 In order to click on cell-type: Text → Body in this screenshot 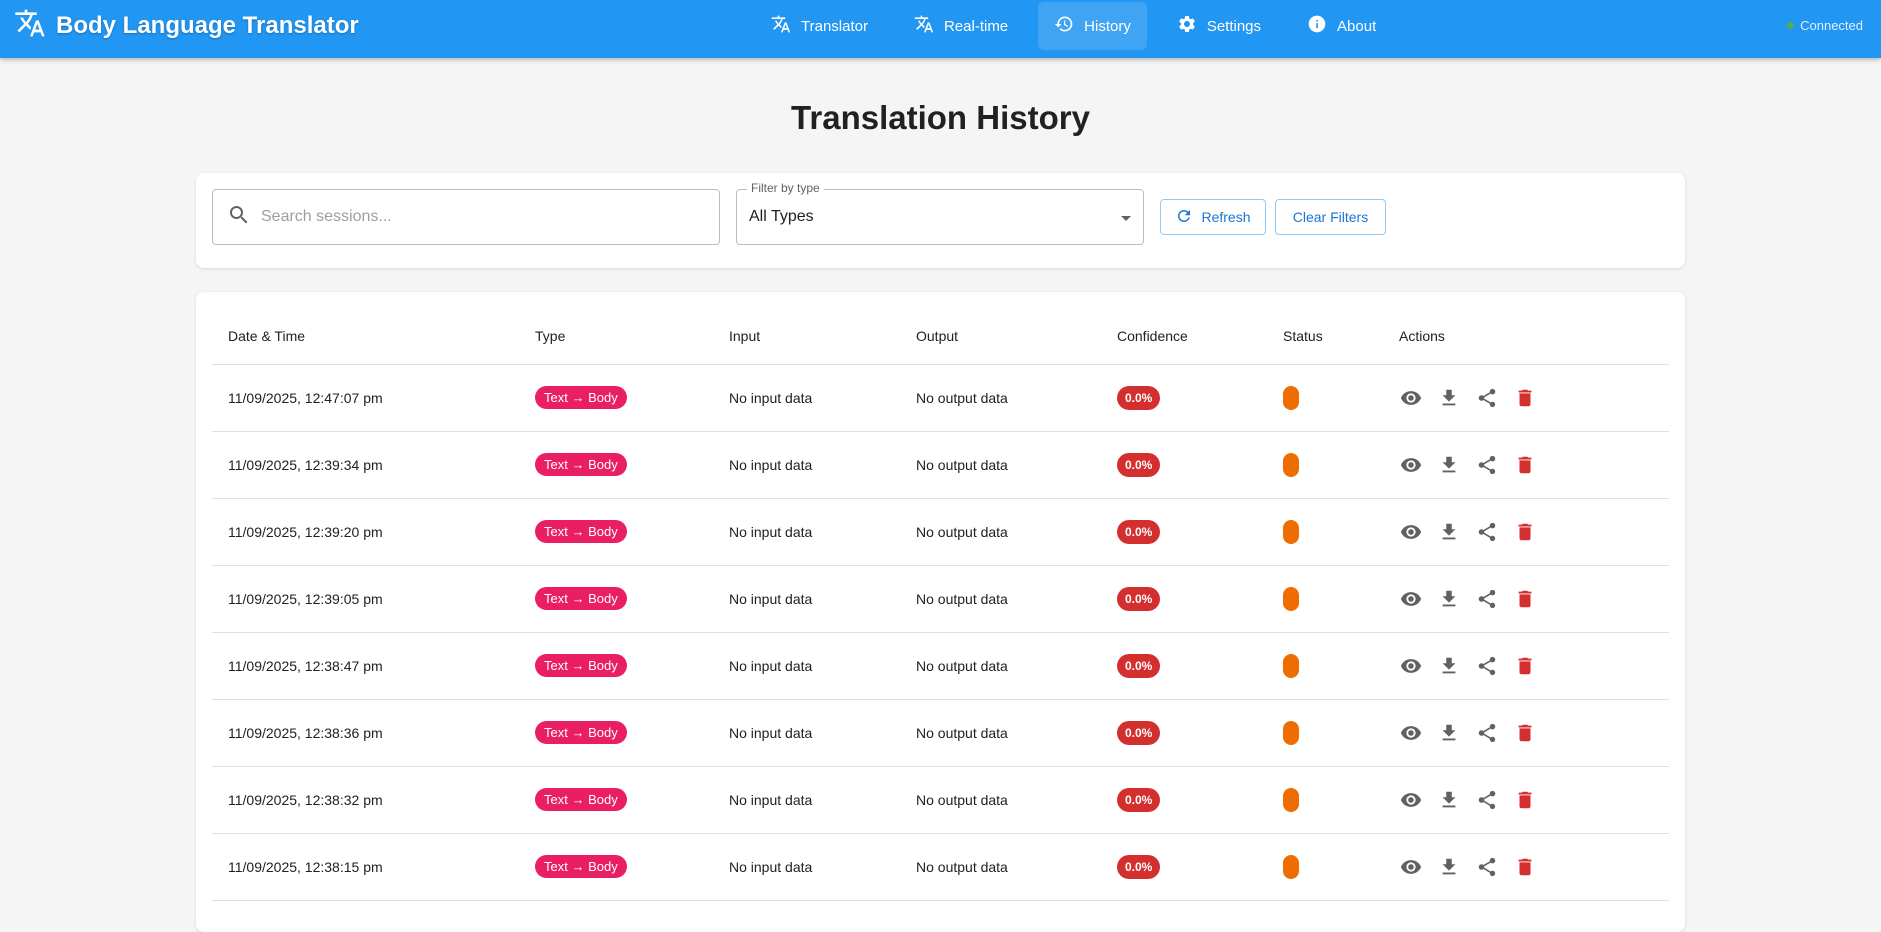, I will do `click(616, 465)`.